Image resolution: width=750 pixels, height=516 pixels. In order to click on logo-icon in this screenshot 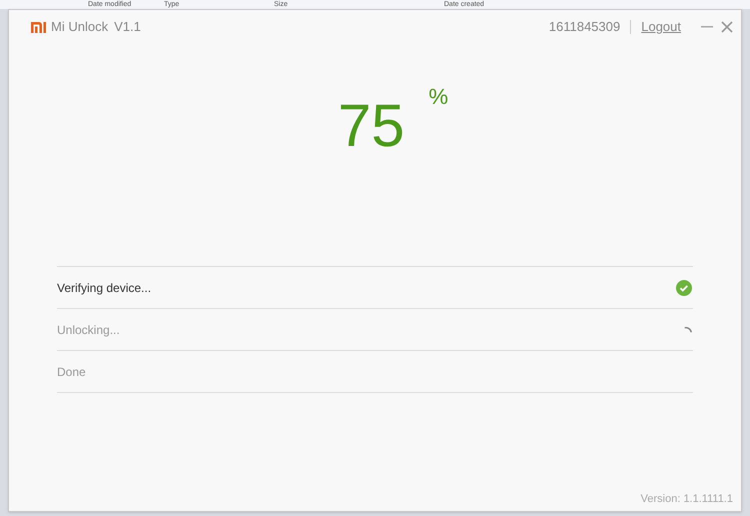, I will do `click(39, 27)`.